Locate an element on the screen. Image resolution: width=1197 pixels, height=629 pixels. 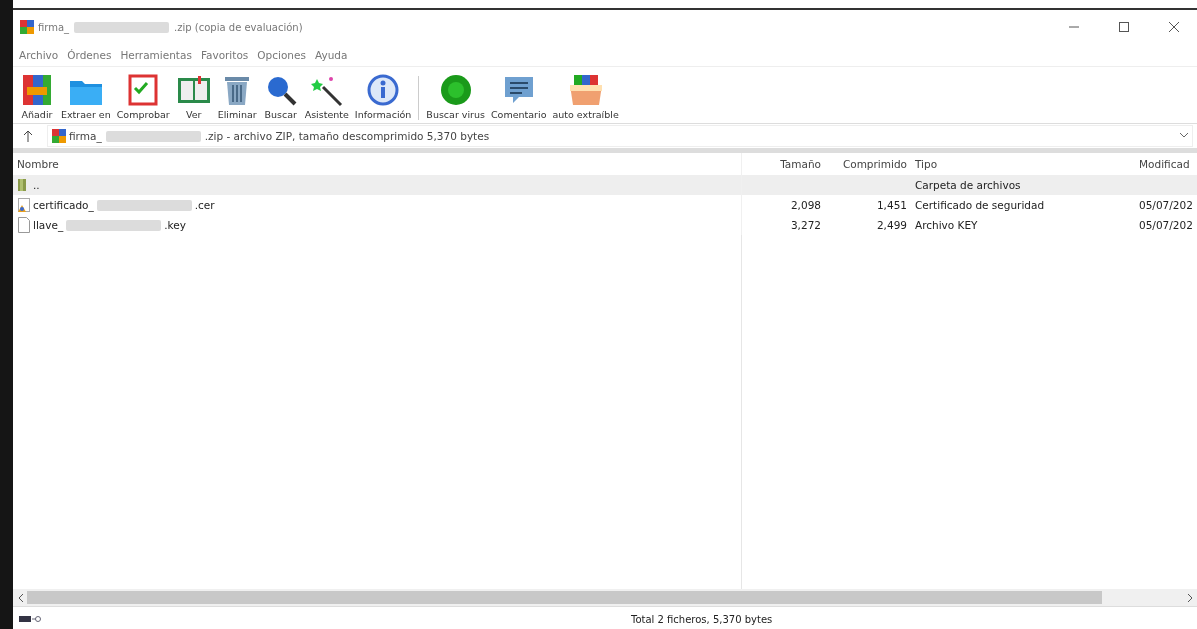
toolbar-button: Eliminar is located at coordinates (237, 96).